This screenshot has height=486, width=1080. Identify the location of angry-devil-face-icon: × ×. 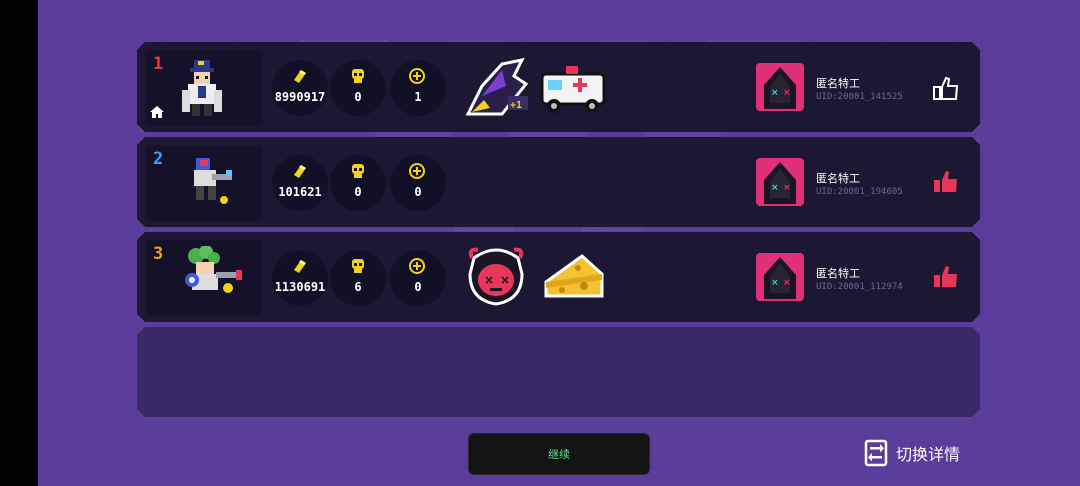
(496, 276).